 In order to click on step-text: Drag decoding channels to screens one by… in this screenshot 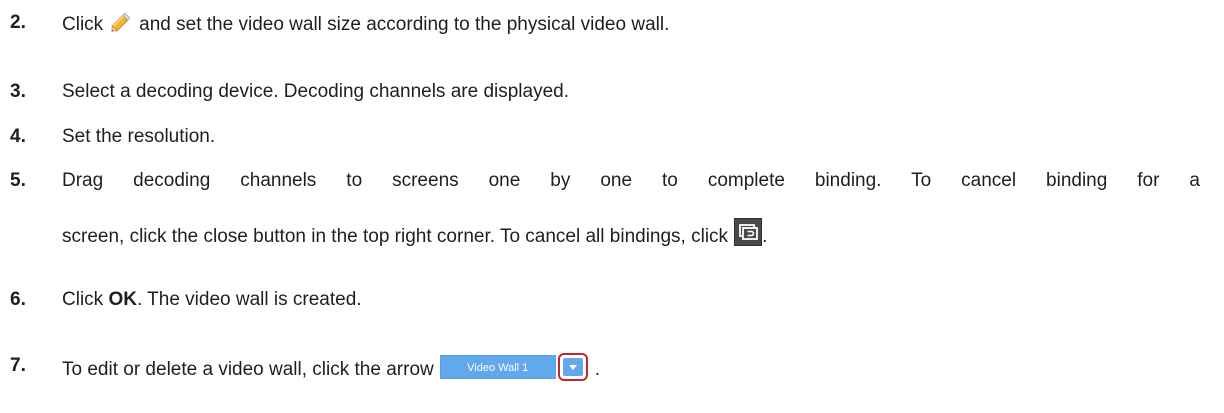, I will do `click(631, 180)`.